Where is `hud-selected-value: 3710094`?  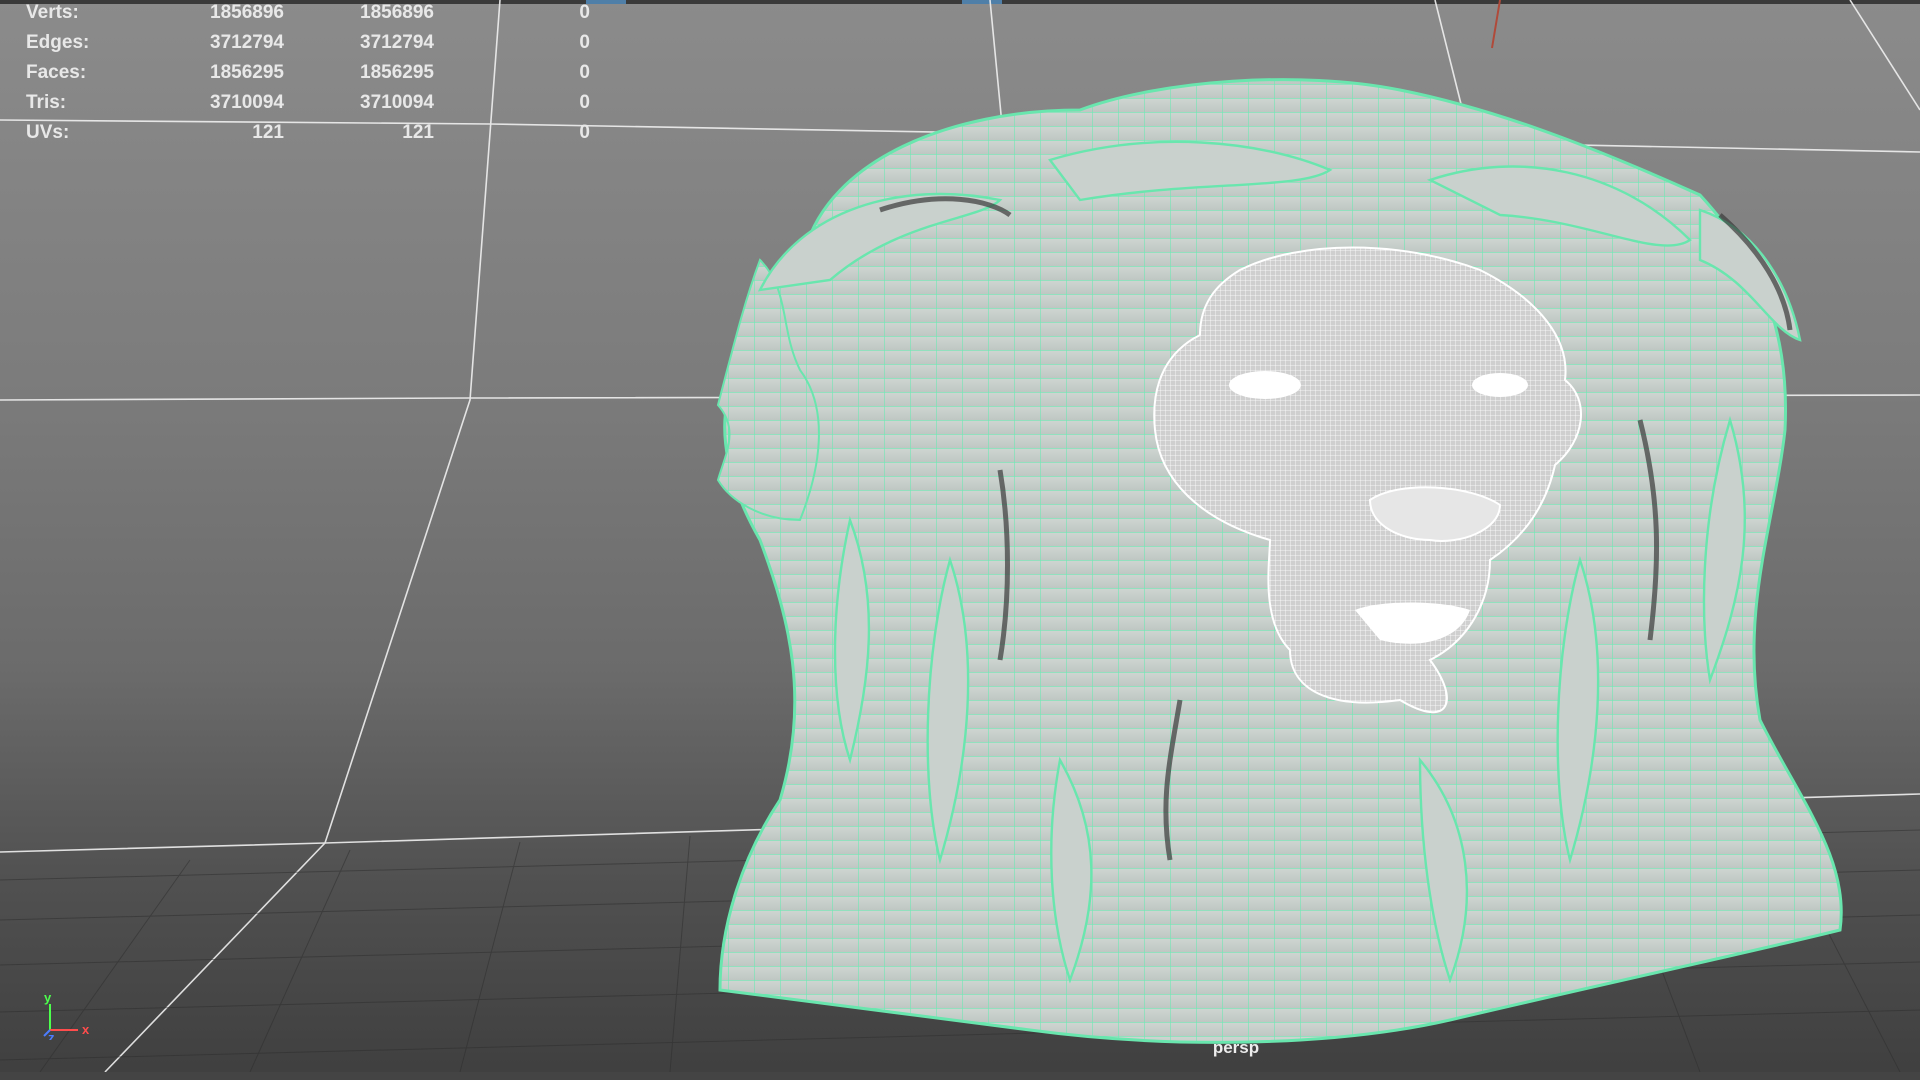
hud-selected-value: 3710094 is located at coordinates (397, 102).